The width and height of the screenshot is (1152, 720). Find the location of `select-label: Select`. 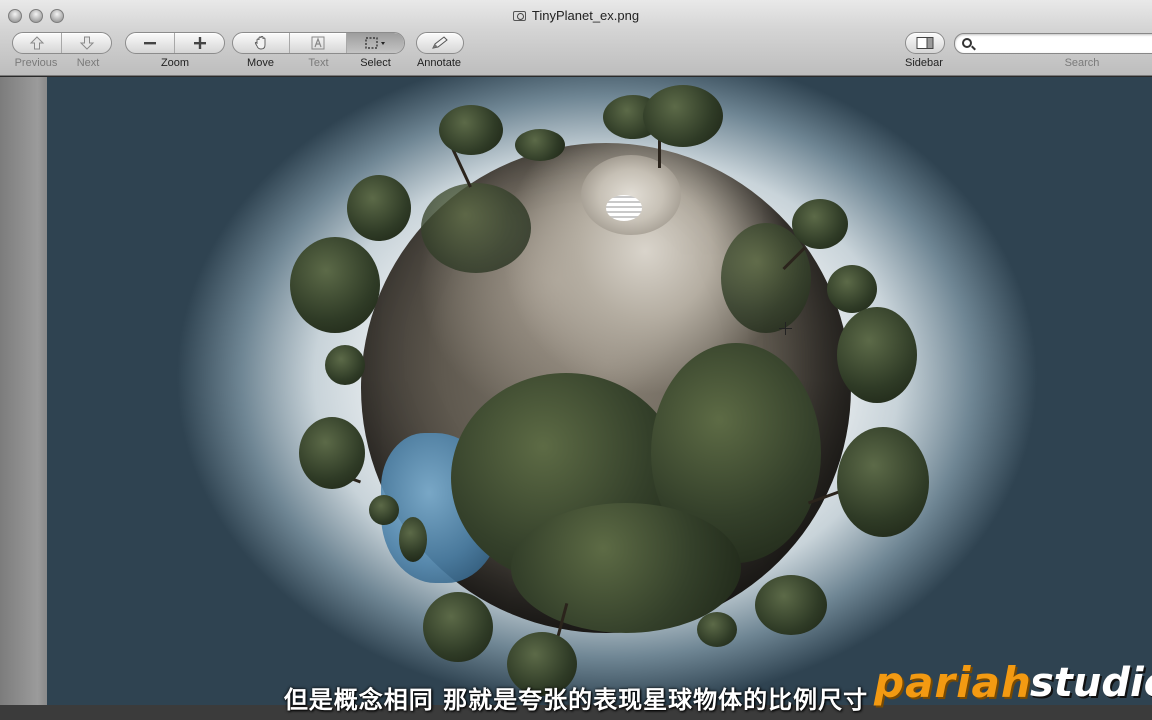

select-label: Select is located at coordinates (375, 63).